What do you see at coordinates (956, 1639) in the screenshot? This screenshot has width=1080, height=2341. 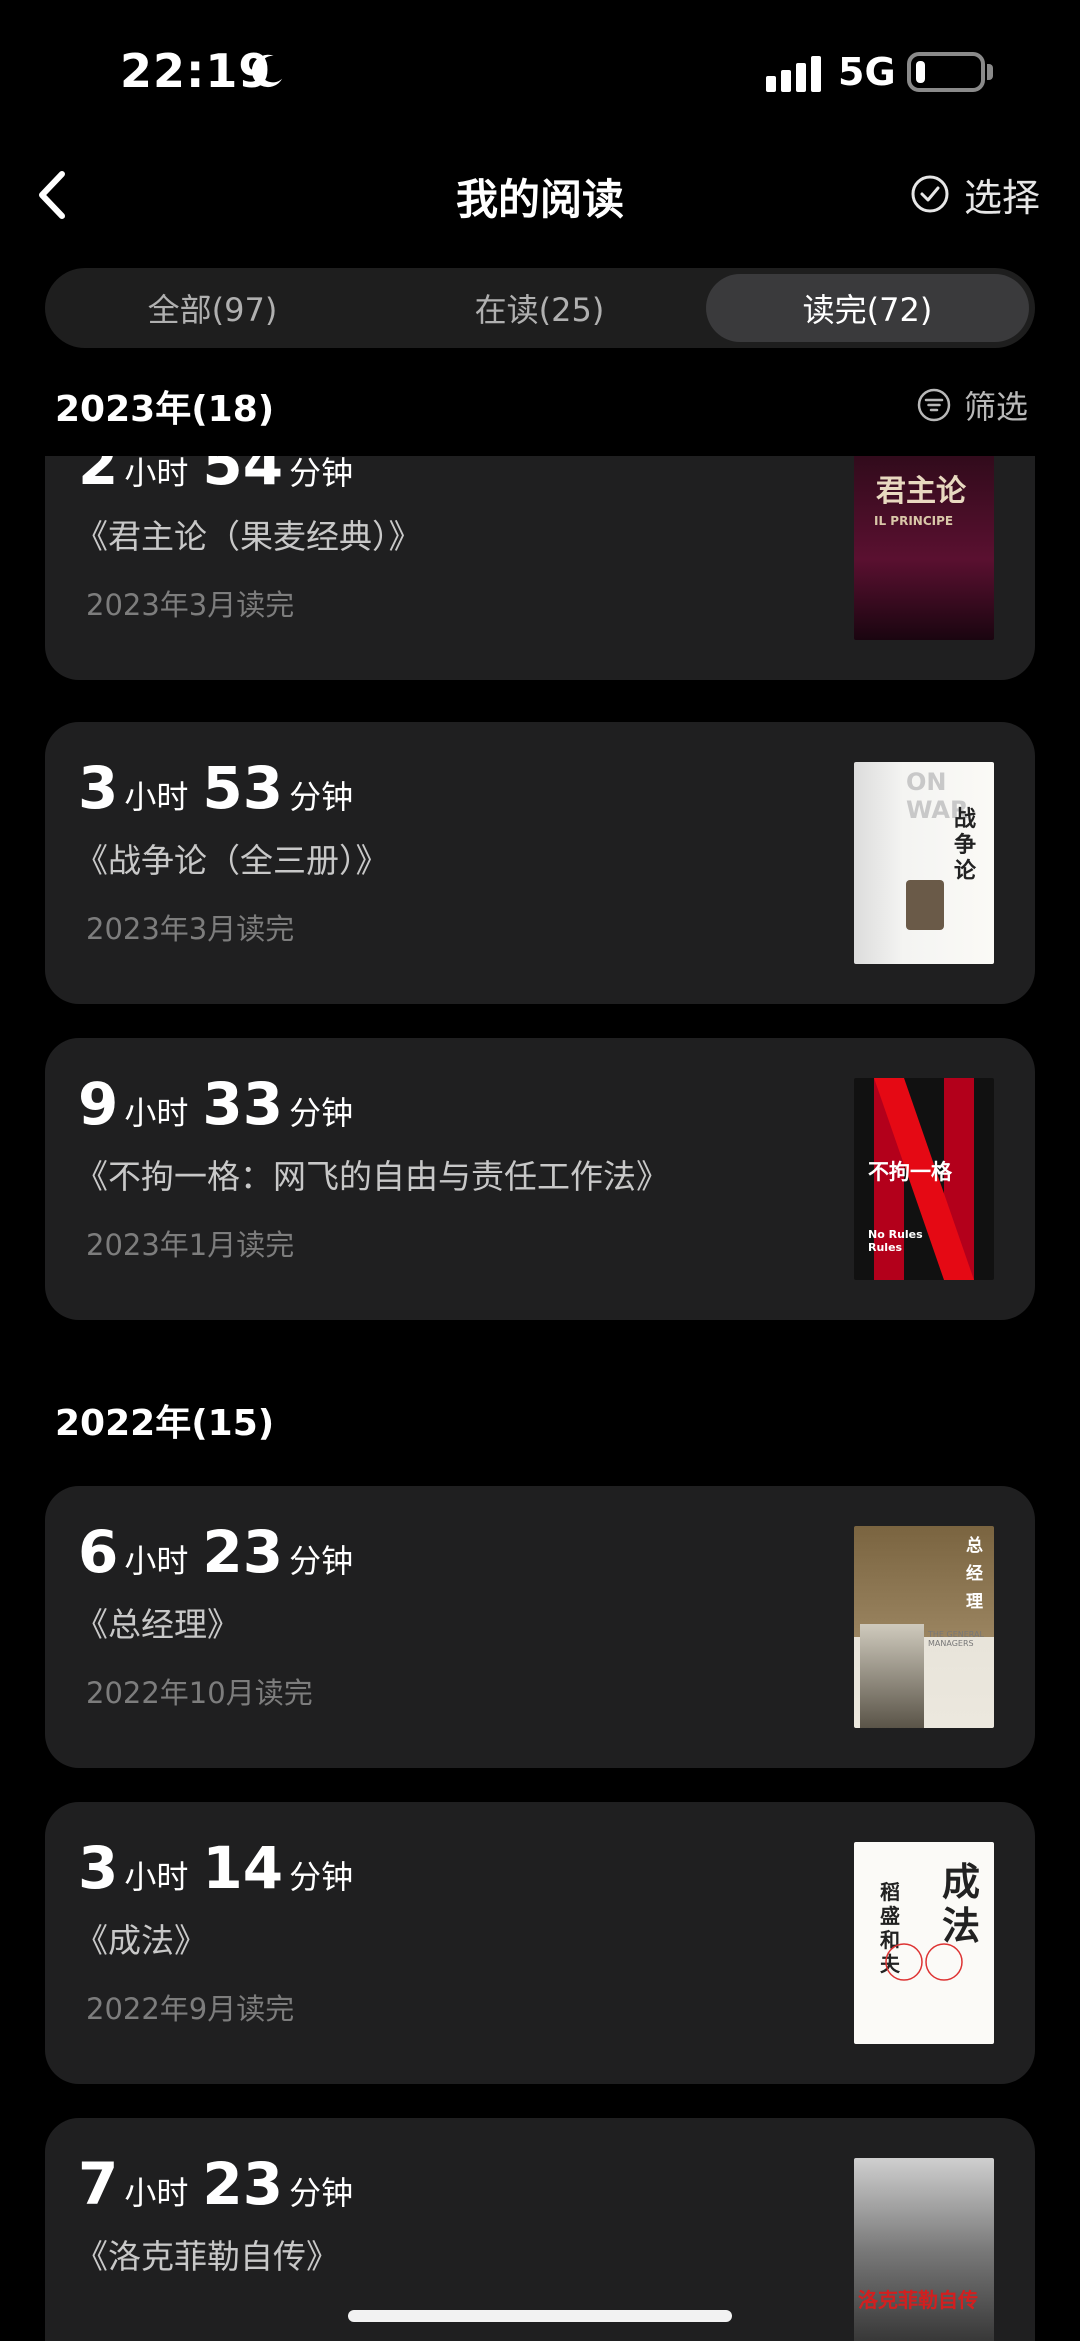 I see `cover-subtitle: THE GENERAL MANAGERS` at bounding box center [956, 1639].